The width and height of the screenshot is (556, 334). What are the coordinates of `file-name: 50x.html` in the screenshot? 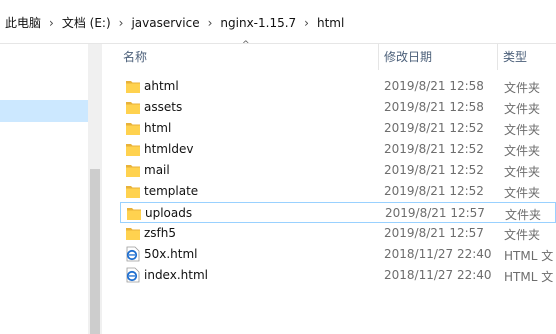 It's located at (171, 254).